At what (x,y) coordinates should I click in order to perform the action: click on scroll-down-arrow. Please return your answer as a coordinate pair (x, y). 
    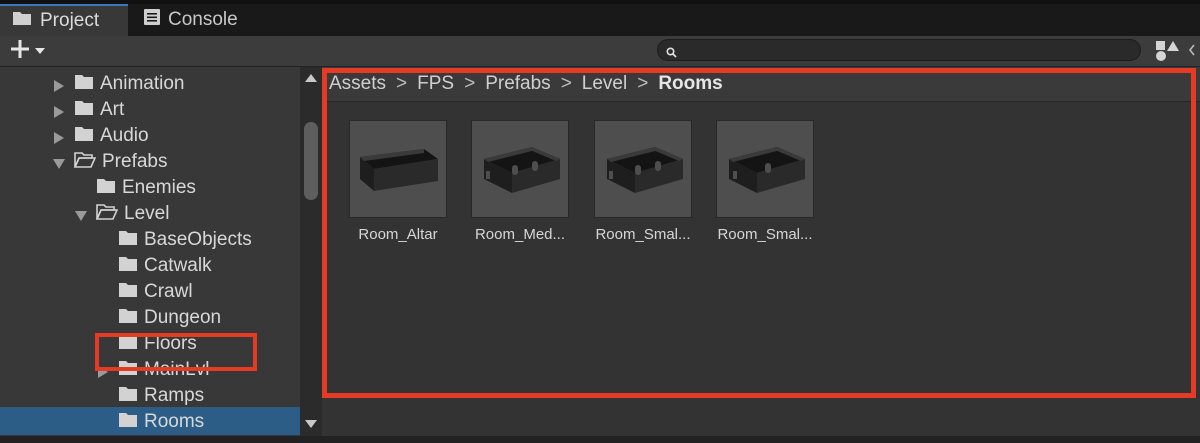
    Looking at the image, I should click on (311, 424).